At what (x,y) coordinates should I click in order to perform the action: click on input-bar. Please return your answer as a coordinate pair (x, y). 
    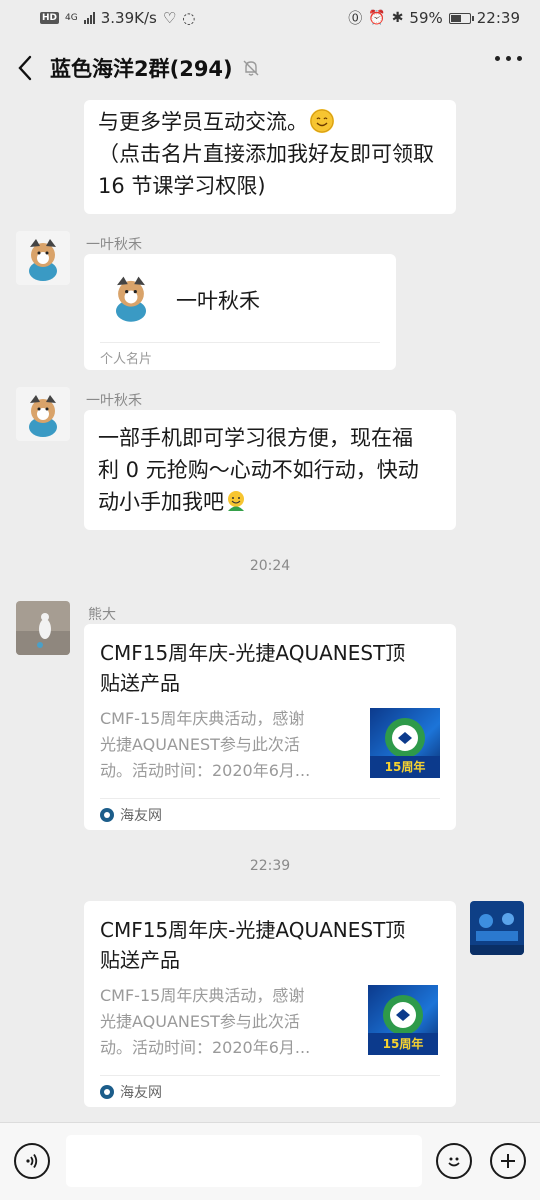
    Looking at the image, I should click on (270, 1161).